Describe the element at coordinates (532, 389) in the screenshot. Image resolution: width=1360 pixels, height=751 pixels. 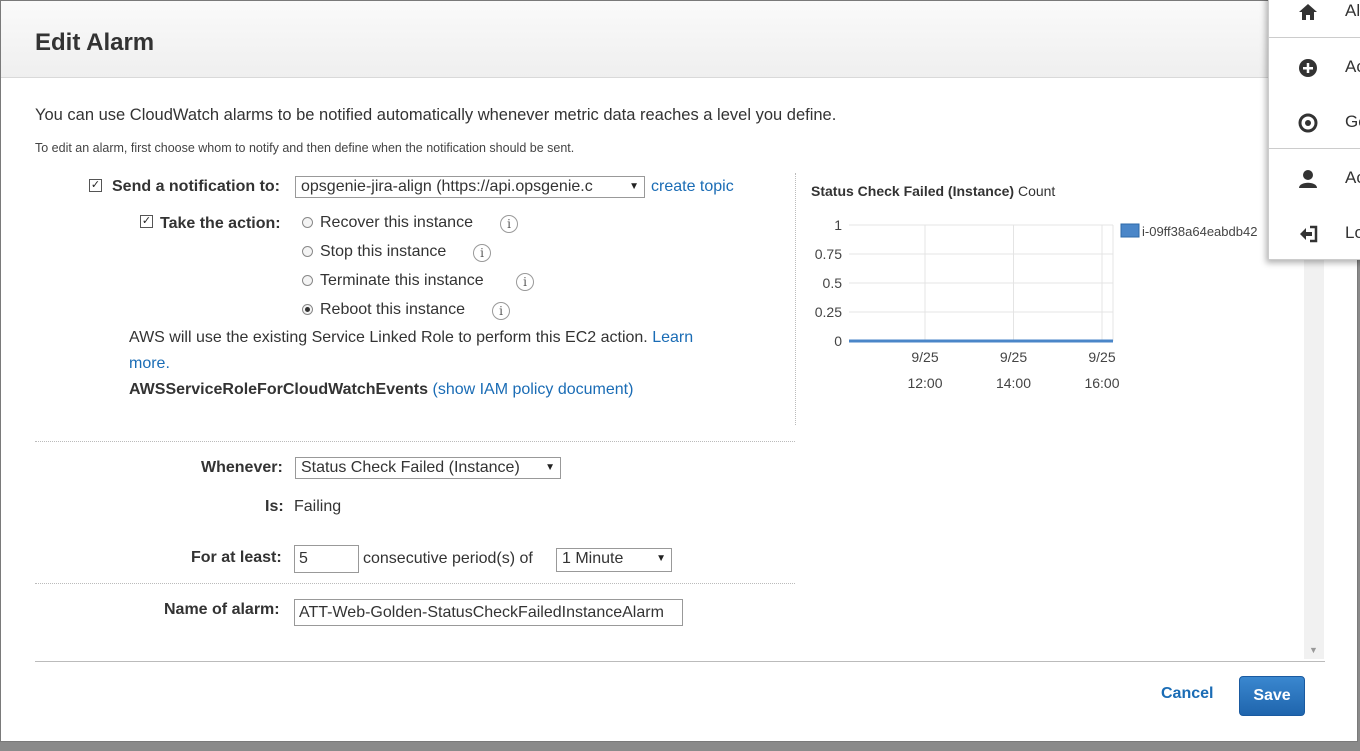
I see `show-policy-link: (show IAM policy document)` at that location.